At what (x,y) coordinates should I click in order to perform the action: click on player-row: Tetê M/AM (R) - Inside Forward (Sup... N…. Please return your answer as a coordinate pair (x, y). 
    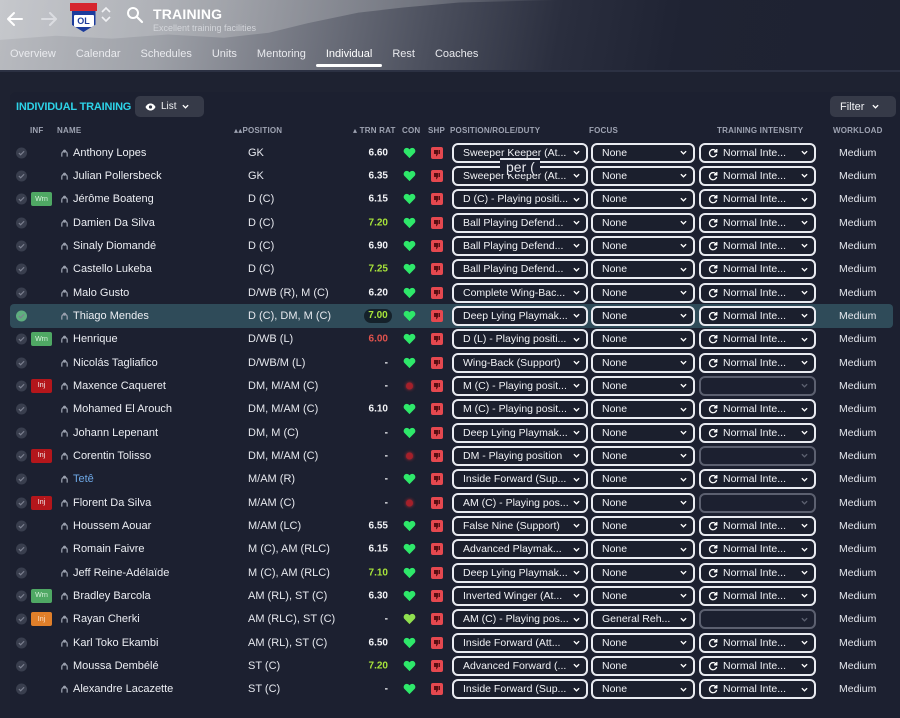
    Looking at the image, I should click on (451, 479).